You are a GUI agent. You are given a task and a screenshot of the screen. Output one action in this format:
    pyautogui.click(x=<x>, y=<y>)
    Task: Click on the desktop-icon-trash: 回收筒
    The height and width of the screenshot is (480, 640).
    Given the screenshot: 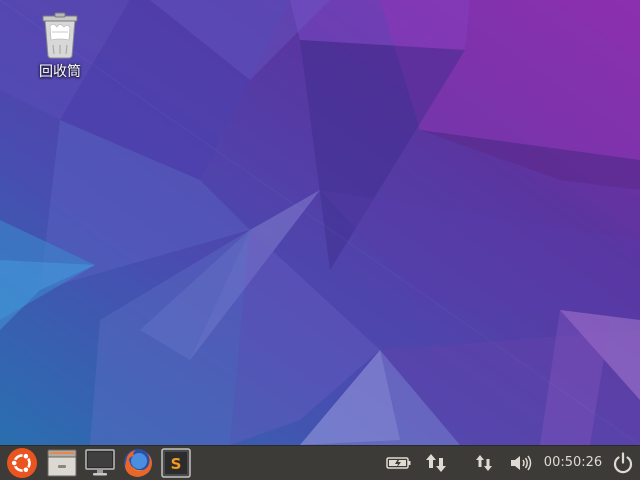 What is the action you would take?
    pyautogui.click(x=60, y=48)
    